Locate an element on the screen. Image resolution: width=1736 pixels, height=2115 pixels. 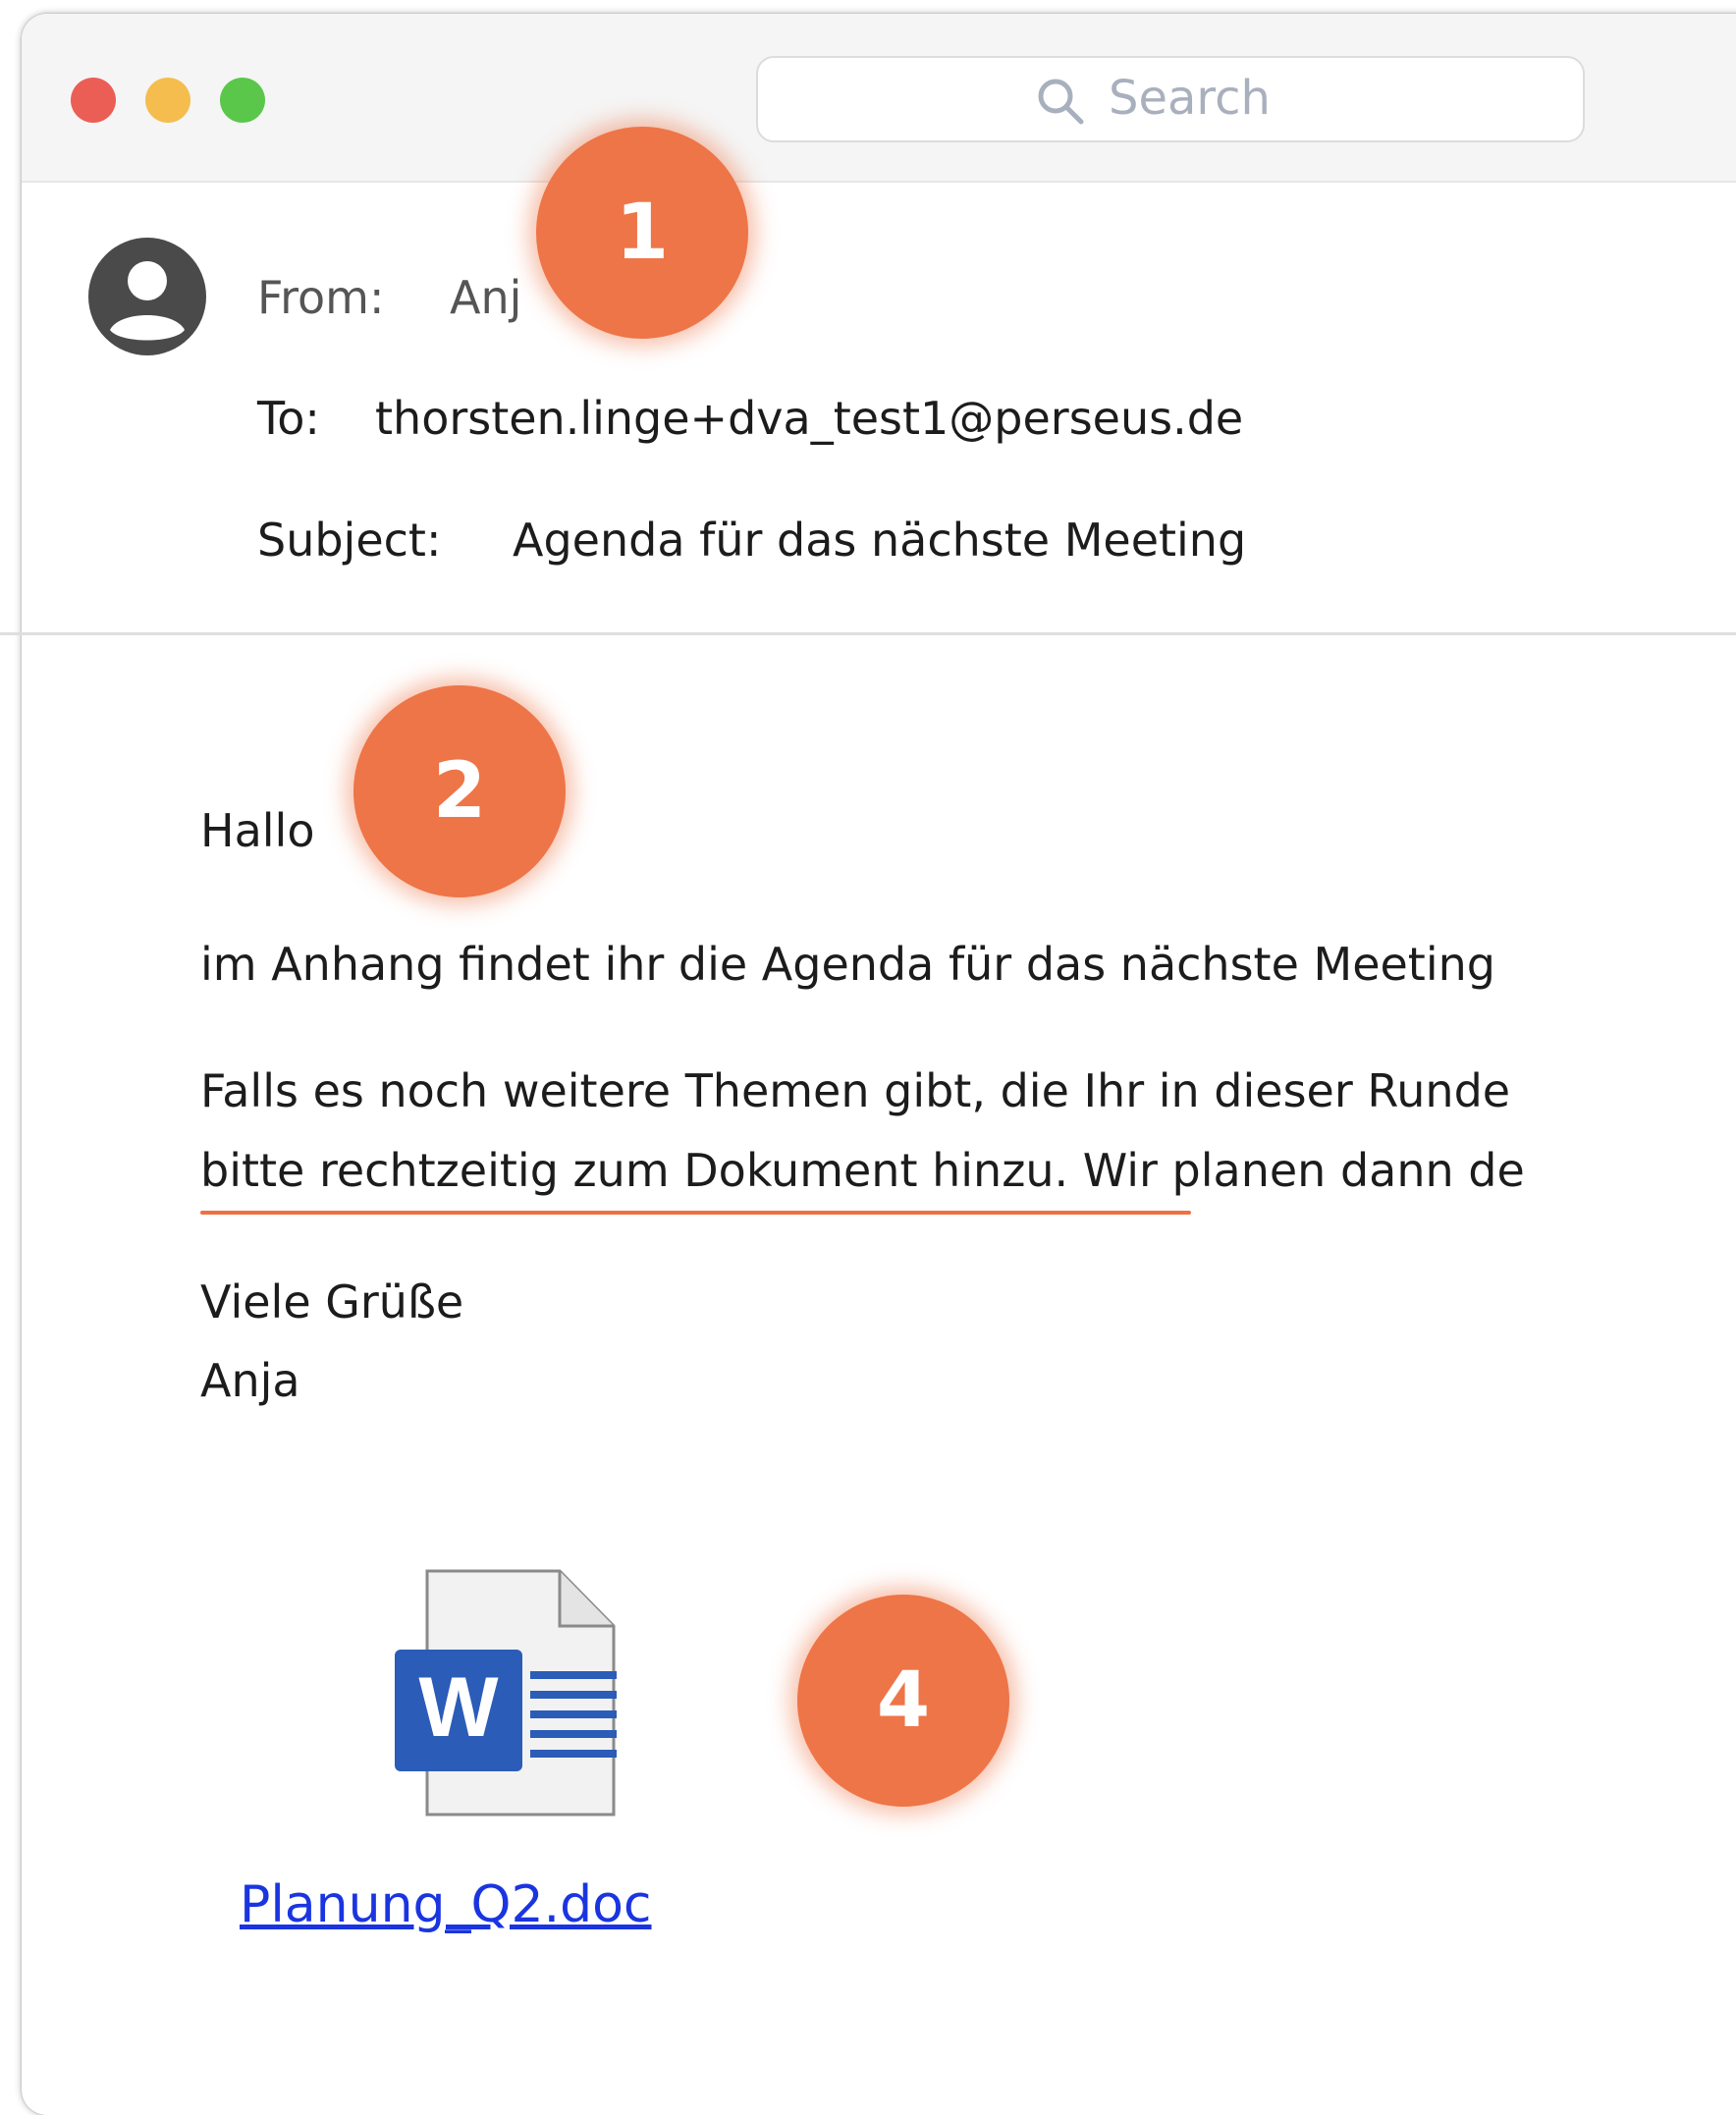
header-divider is located at coordinates (868, 633).